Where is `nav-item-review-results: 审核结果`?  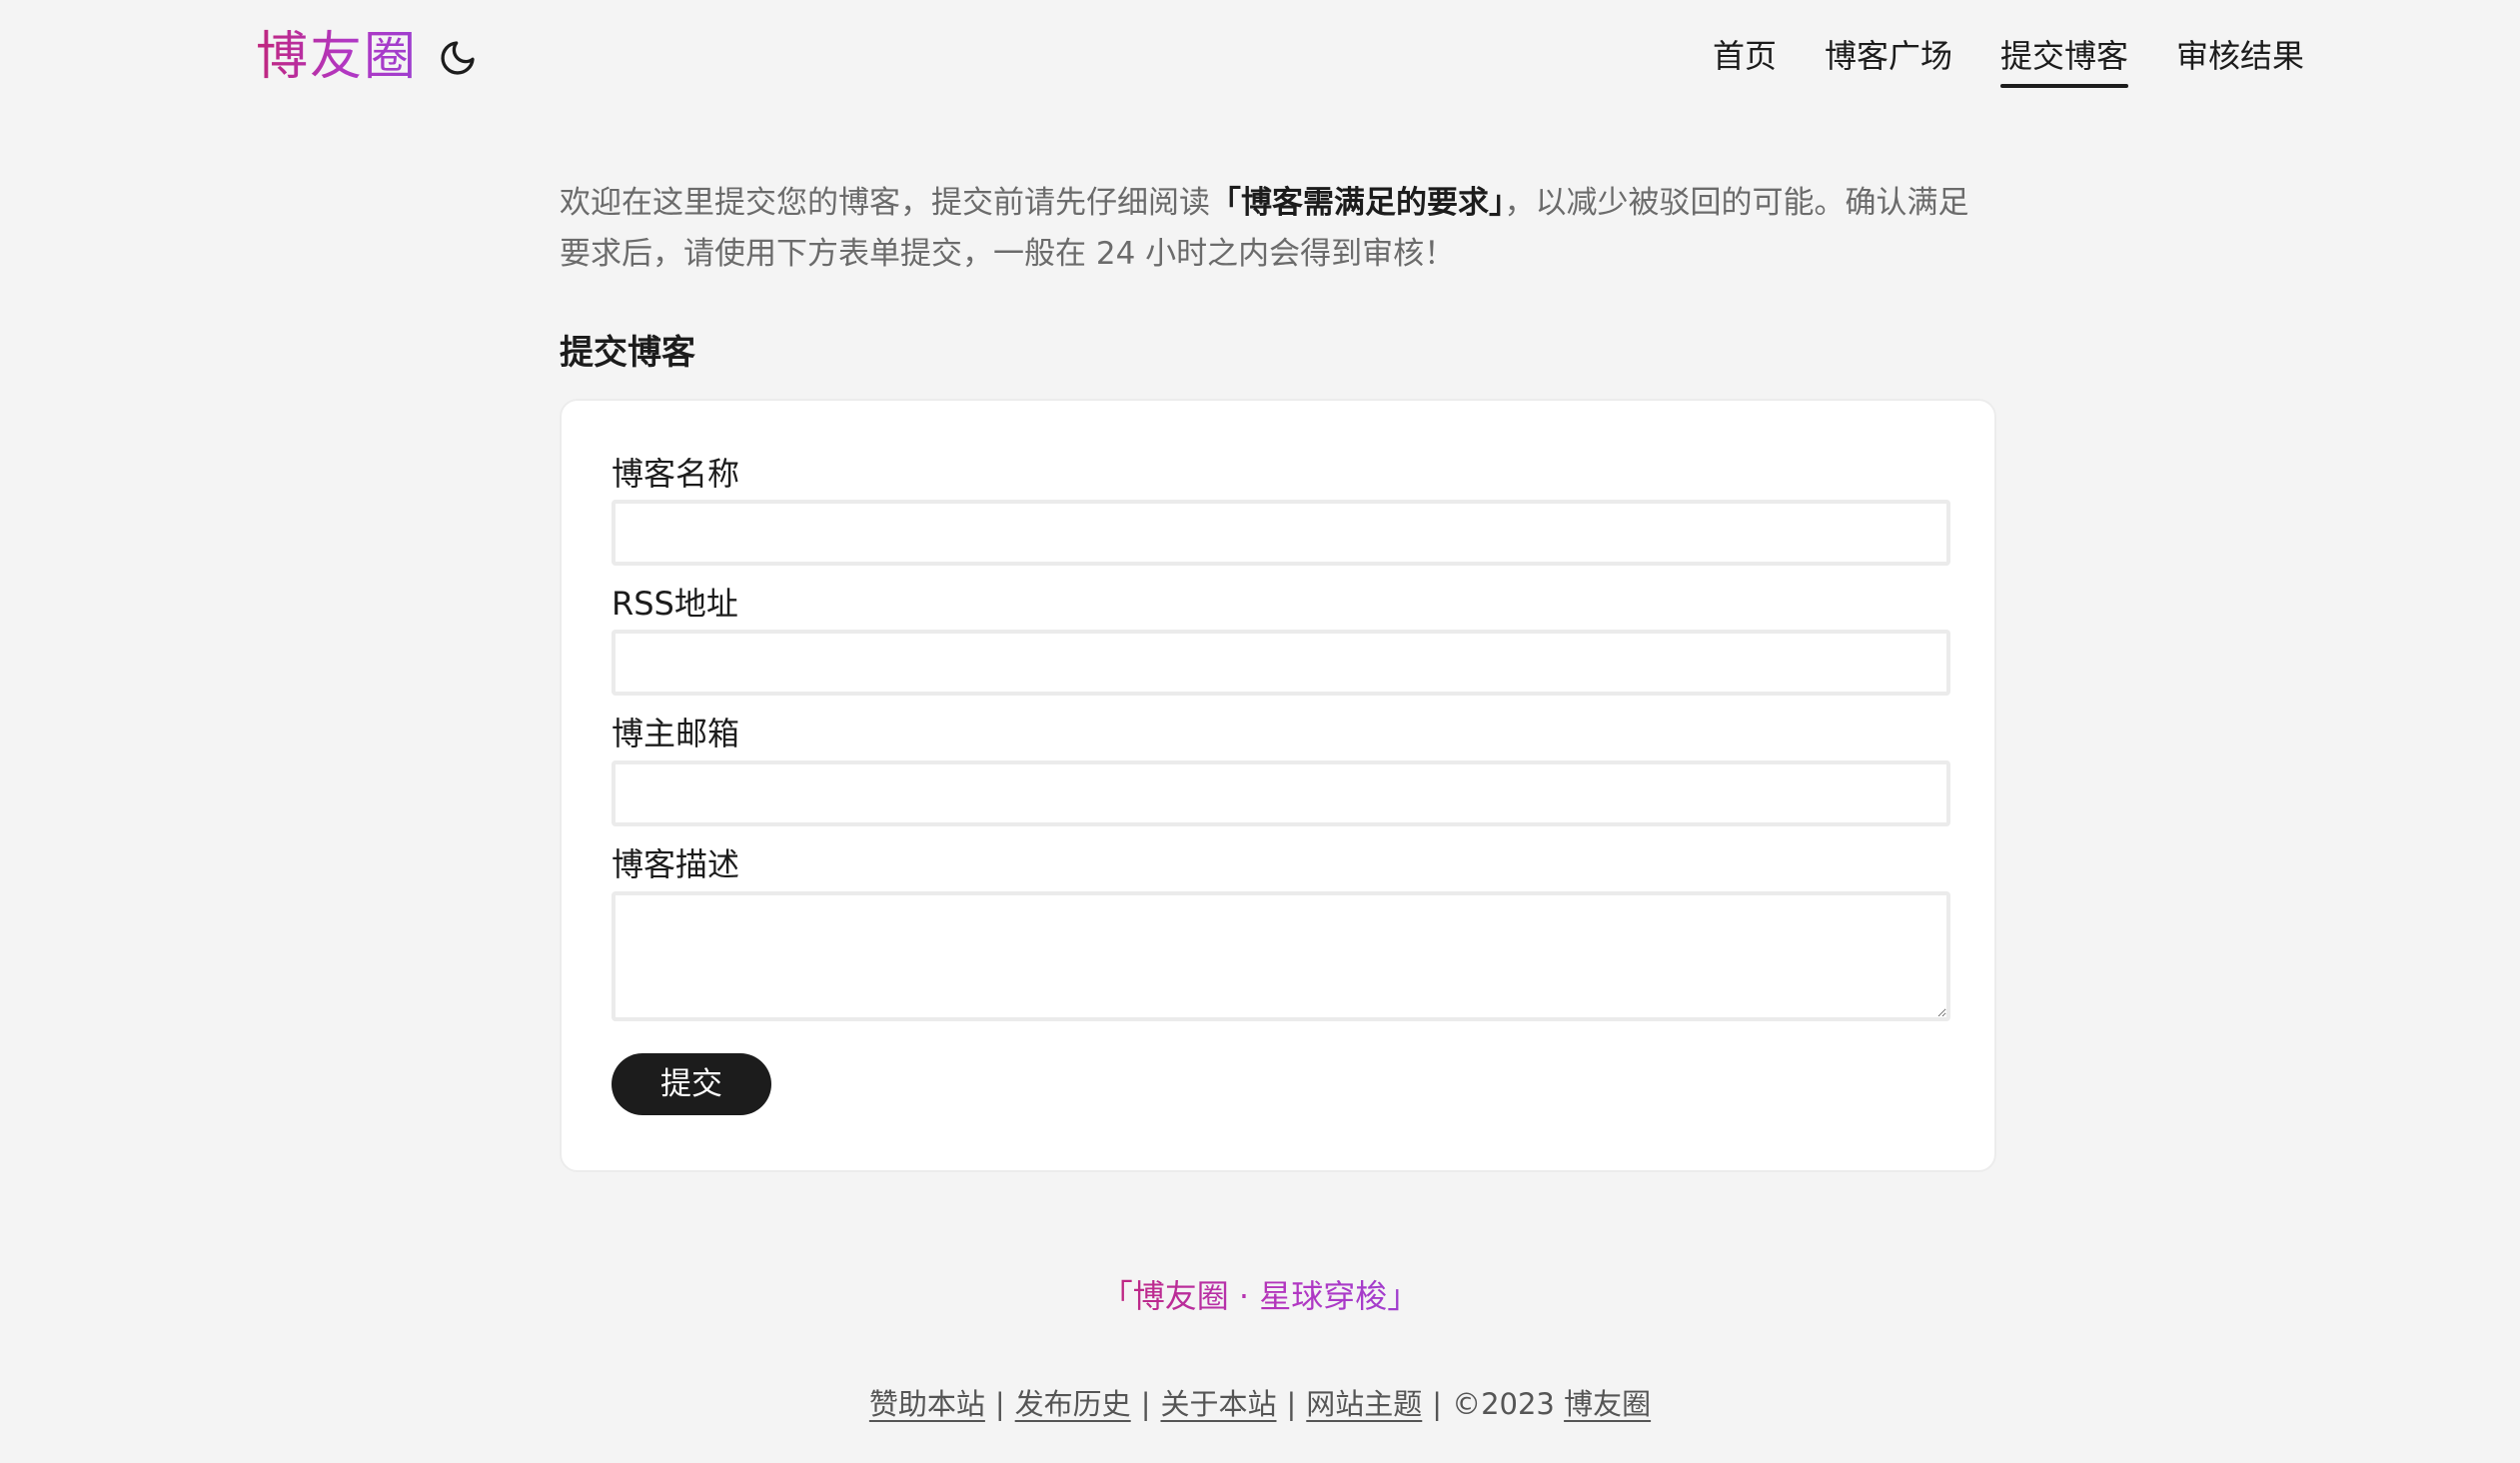
nav-item-review-results: 审核结果 is located at coordinates (2240, 56).